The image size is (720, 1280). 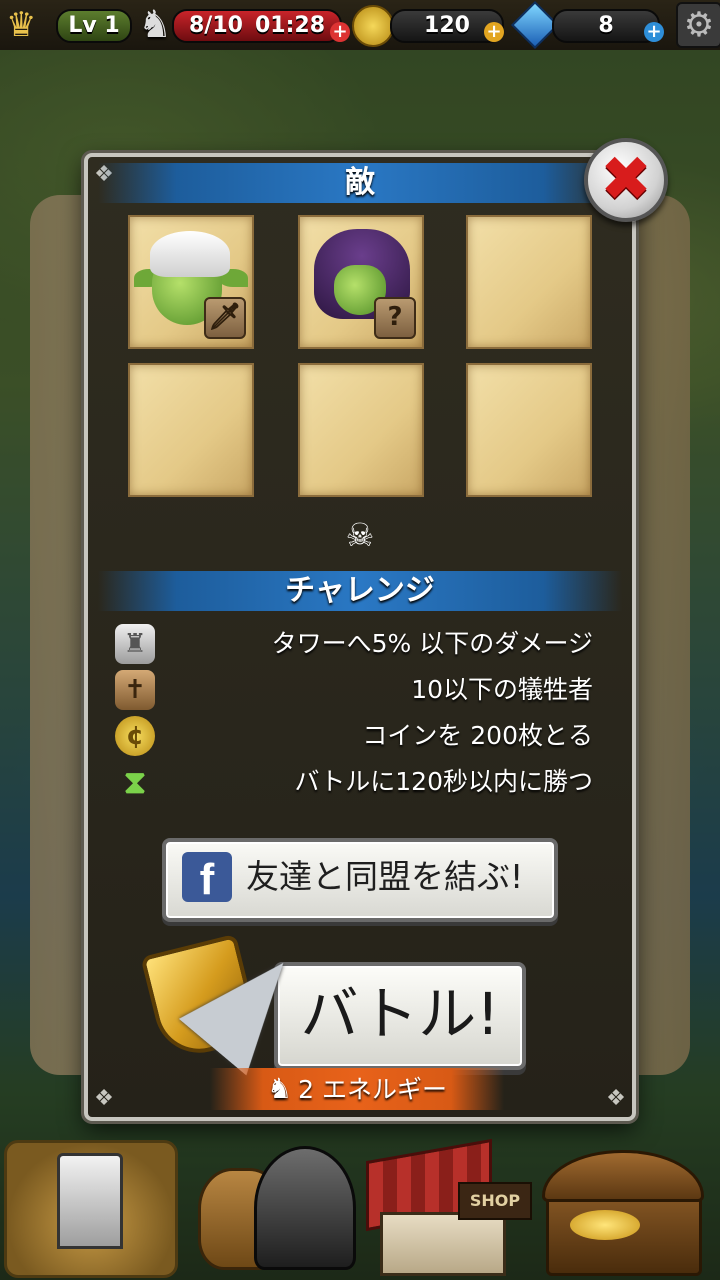 What do you see at coordinates (654, 32) in the screenshot?
I see `add-gems-button: +` at bounding box center [654, 32].